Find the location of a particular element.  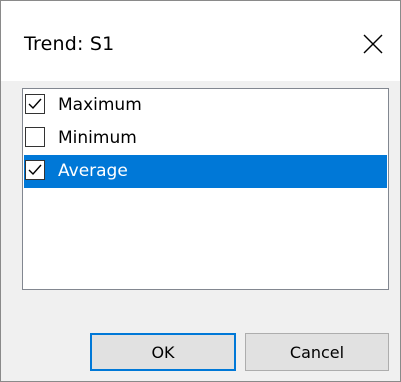

list-item-label: Average is located at coordinates (93, 171).